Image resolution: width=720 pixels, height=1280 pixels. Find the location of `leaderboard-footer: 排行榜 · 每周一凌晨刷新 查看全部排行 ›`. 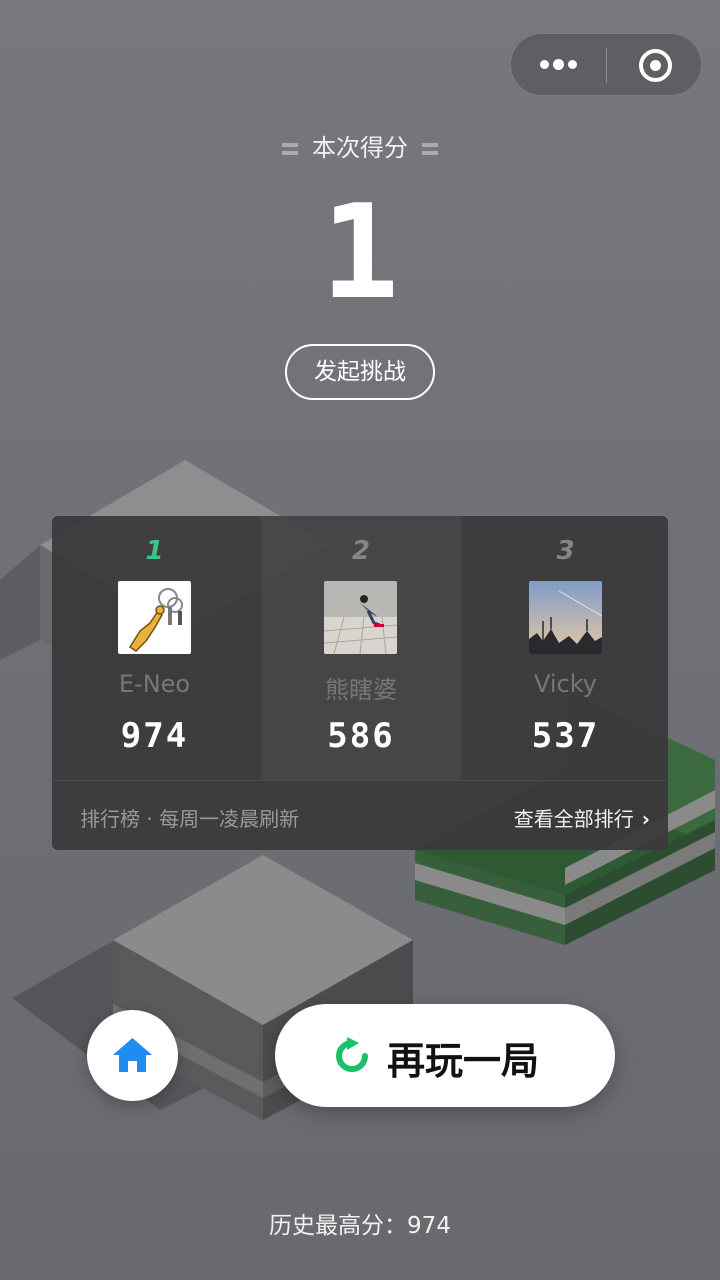

leaderboard-footer: 排行榜 · 每周一凌晨刷新 查看全部排行 › is located at coordinates (360, 815).